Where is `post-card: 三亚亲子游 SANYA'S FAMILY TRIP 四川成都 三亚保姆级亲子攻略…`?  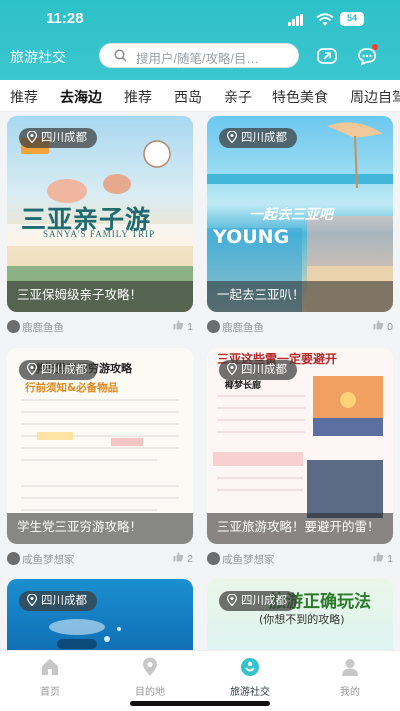 post-card: 三亚亲子游 SANYA'S FAMILY TRIP 四川成都 三亚保姆级亲子攻略… is located at coordinates (100, 214).